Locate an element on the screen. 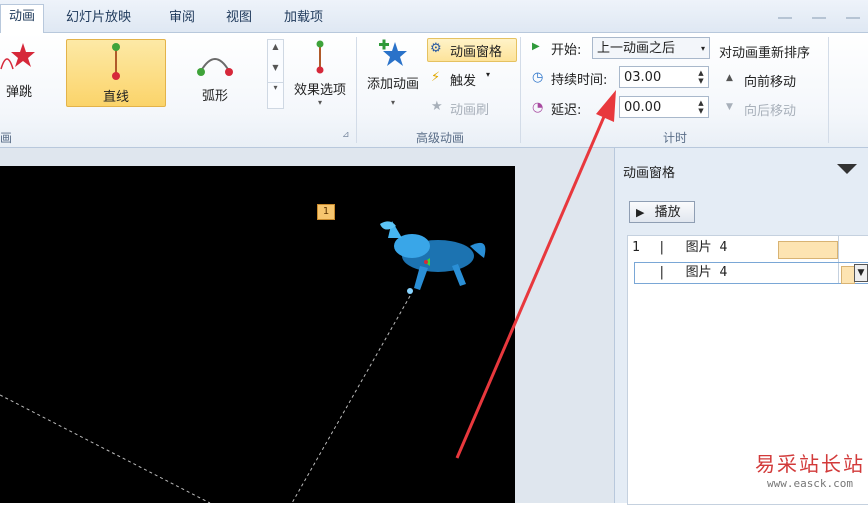 This screenshot has width=868, height=505. start-select: 上一动画之后 ▾ is located at coordinates (651, 48).